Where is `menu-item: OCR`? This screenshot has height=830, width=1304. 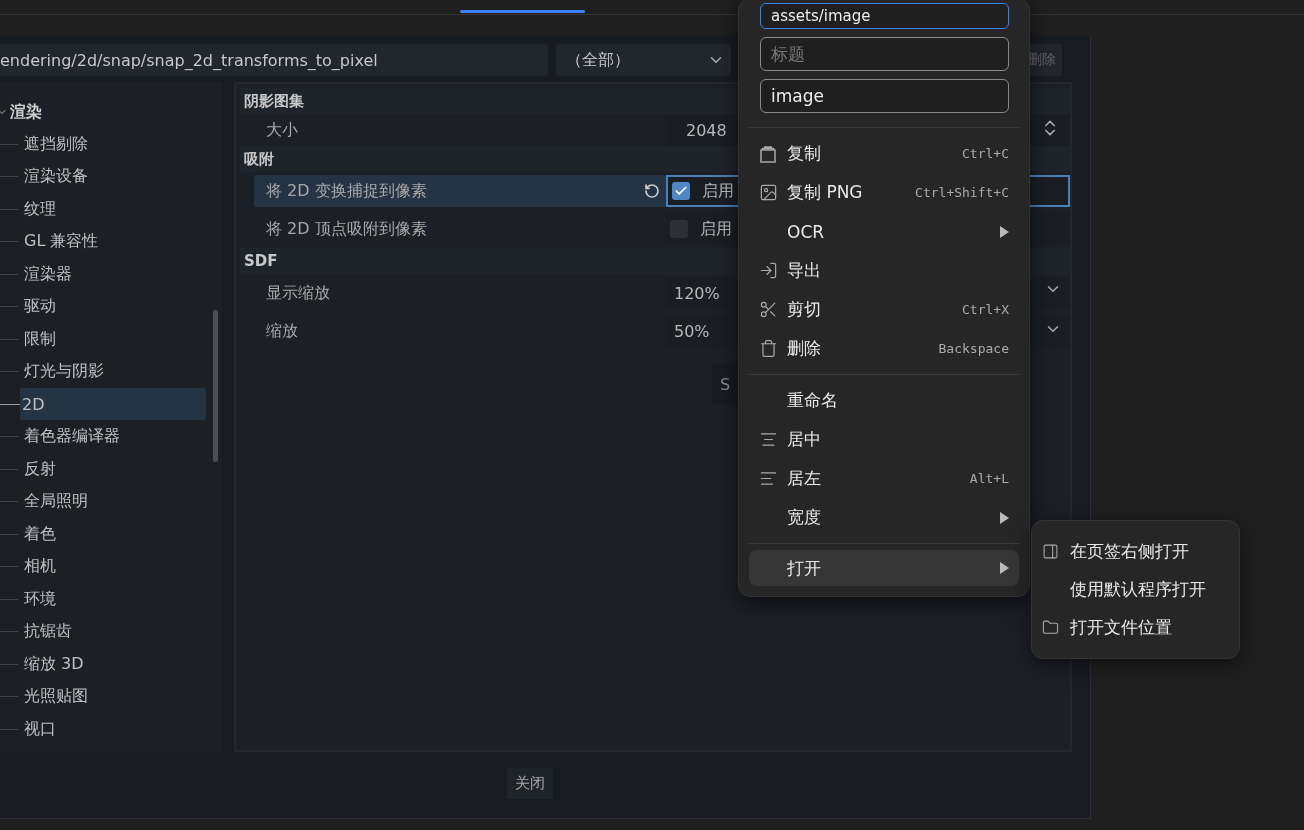 menu-item: OCR is located at coordinates (884, 231).